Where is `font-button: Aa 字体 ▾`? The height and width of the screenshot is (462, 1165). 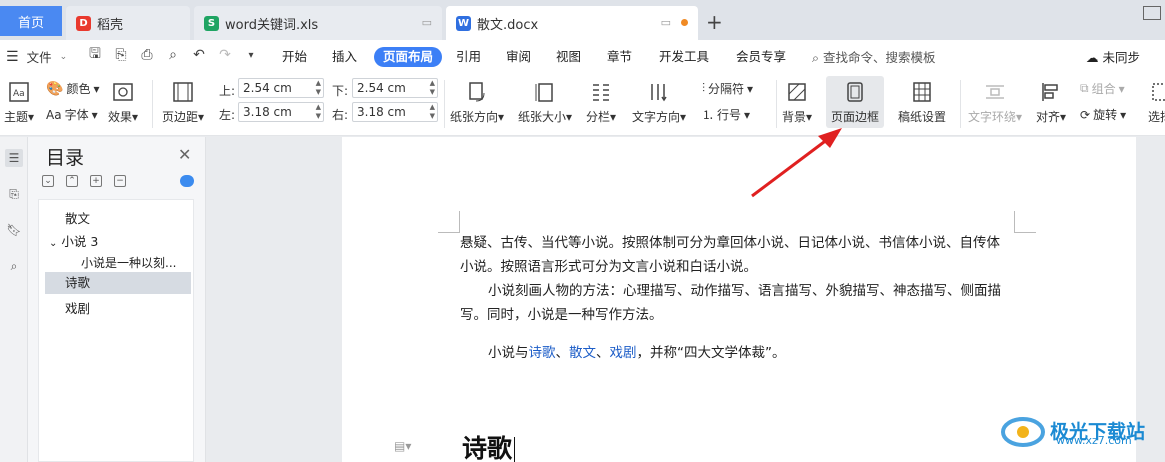 font-button: Aa 字体 ▾ is located at coordinates (72, 114).